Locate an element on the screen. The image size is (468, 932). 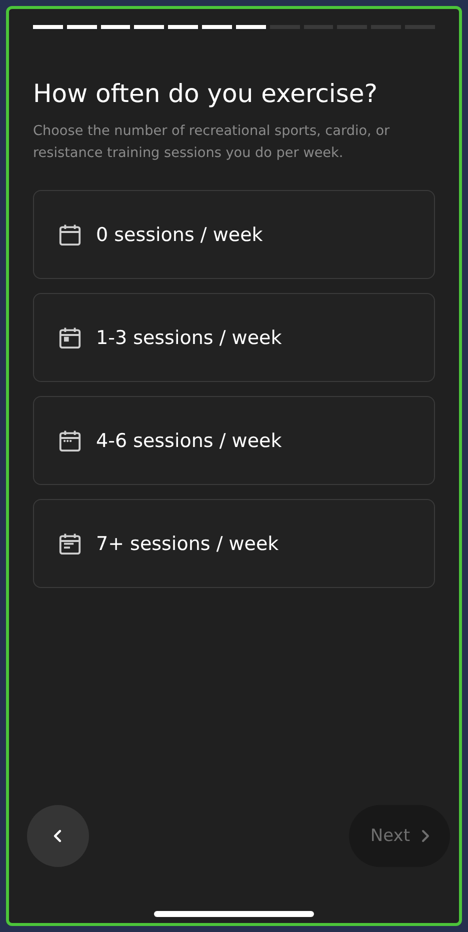
chevron-right-icon is located at coordinates (425, 836).